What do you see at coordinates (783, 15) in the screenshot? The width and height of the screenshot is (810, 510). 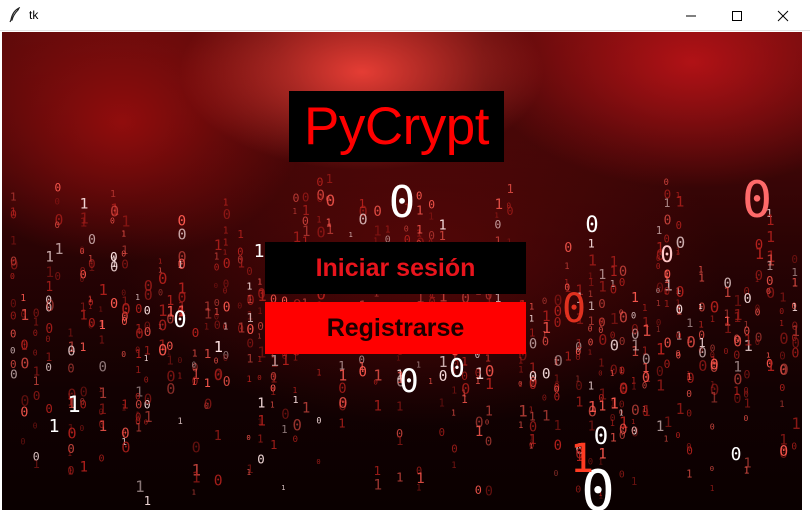 I see `close-button` at bounding box center [783, 15].